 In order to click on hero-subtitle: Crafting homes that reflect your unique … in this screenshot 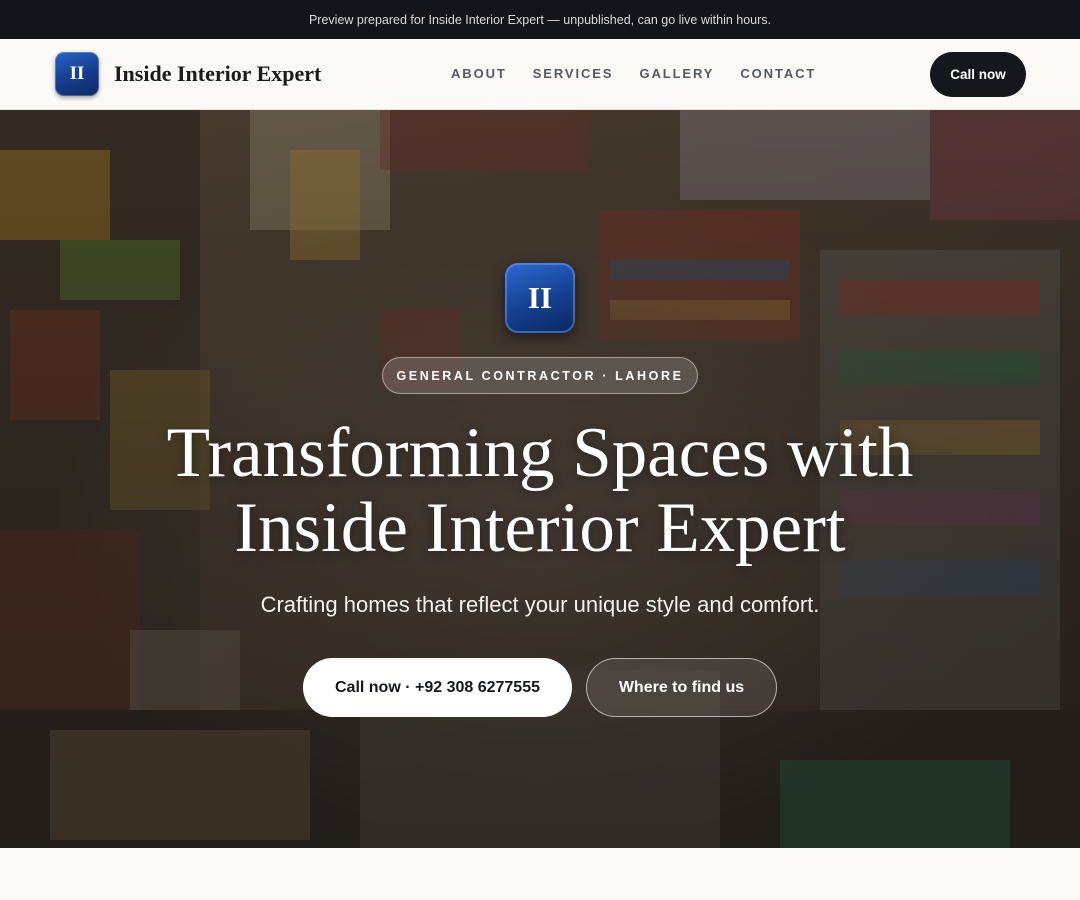, I will do `click(540, 604)`.